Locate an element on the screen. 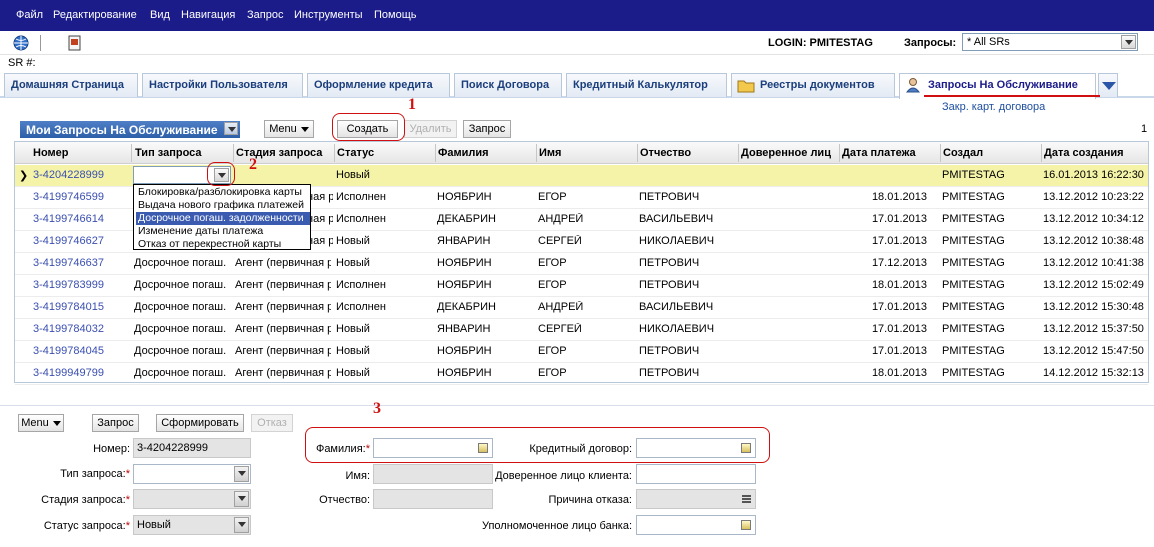 This screenshot has height=547, width=1154. cell-number: 3-4199746614 is located at coordinates (81, 219).